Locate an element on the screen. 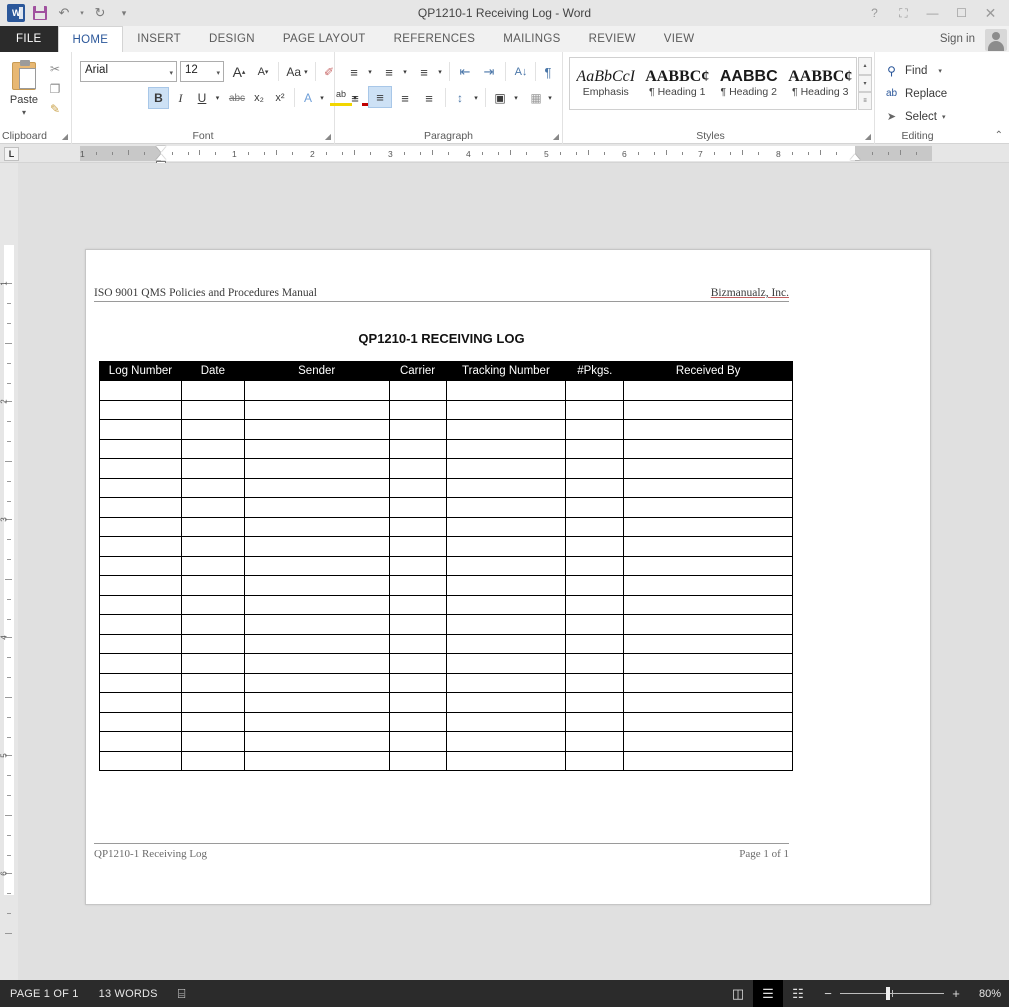  close-button: ✕ is located at coordinates (990, 13).